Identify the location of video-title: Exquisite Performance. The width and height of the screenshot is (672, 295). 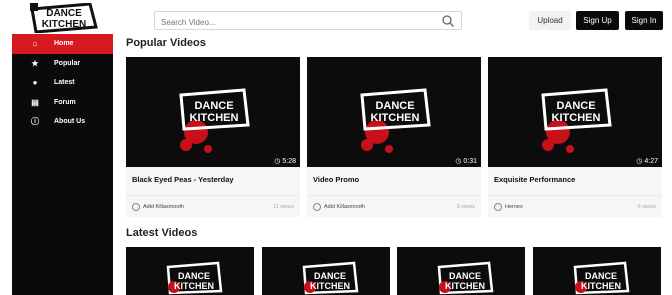
(575, 181).